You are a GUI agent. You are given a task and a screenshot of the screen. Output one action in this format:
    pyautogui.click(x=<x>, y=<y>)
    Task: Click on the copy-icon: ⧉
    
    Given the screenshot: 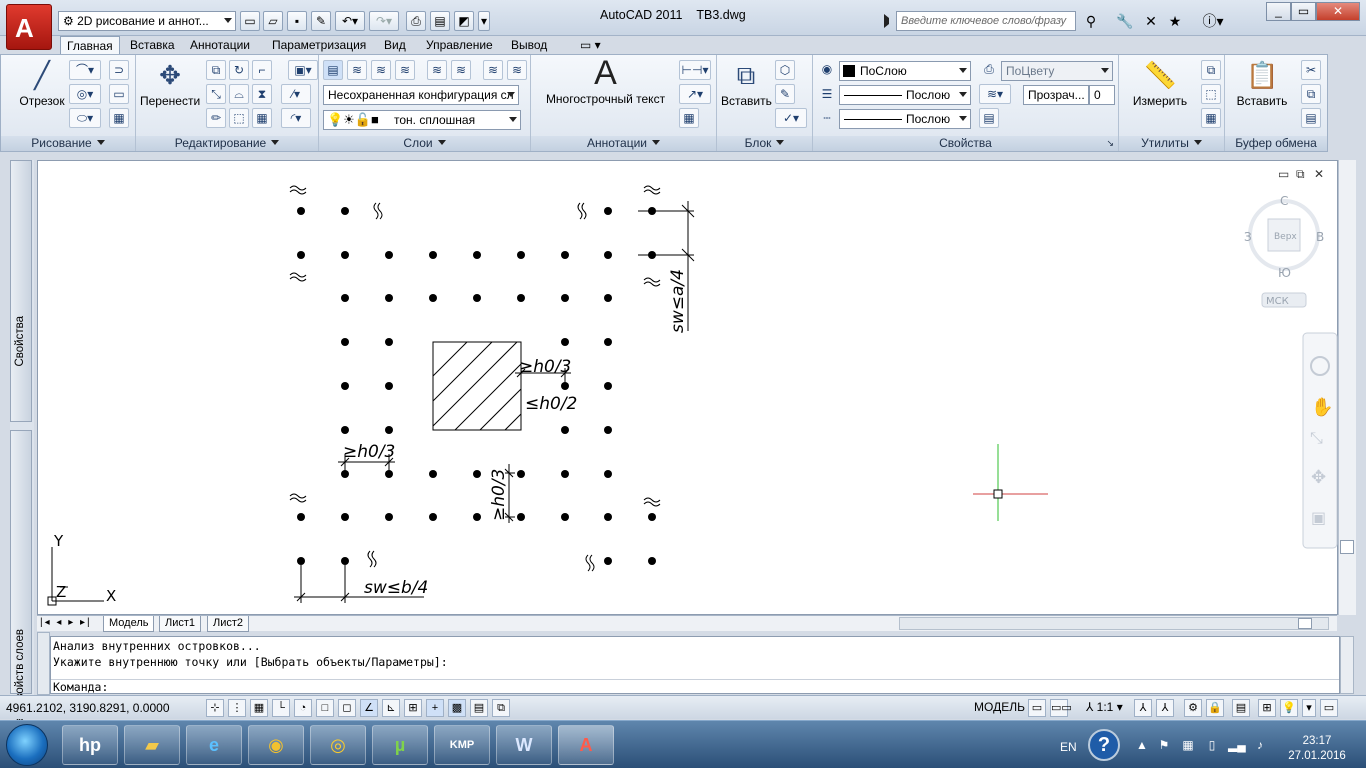 What is the action you would take?
    pyautogui.click(x=216, y=70)
    